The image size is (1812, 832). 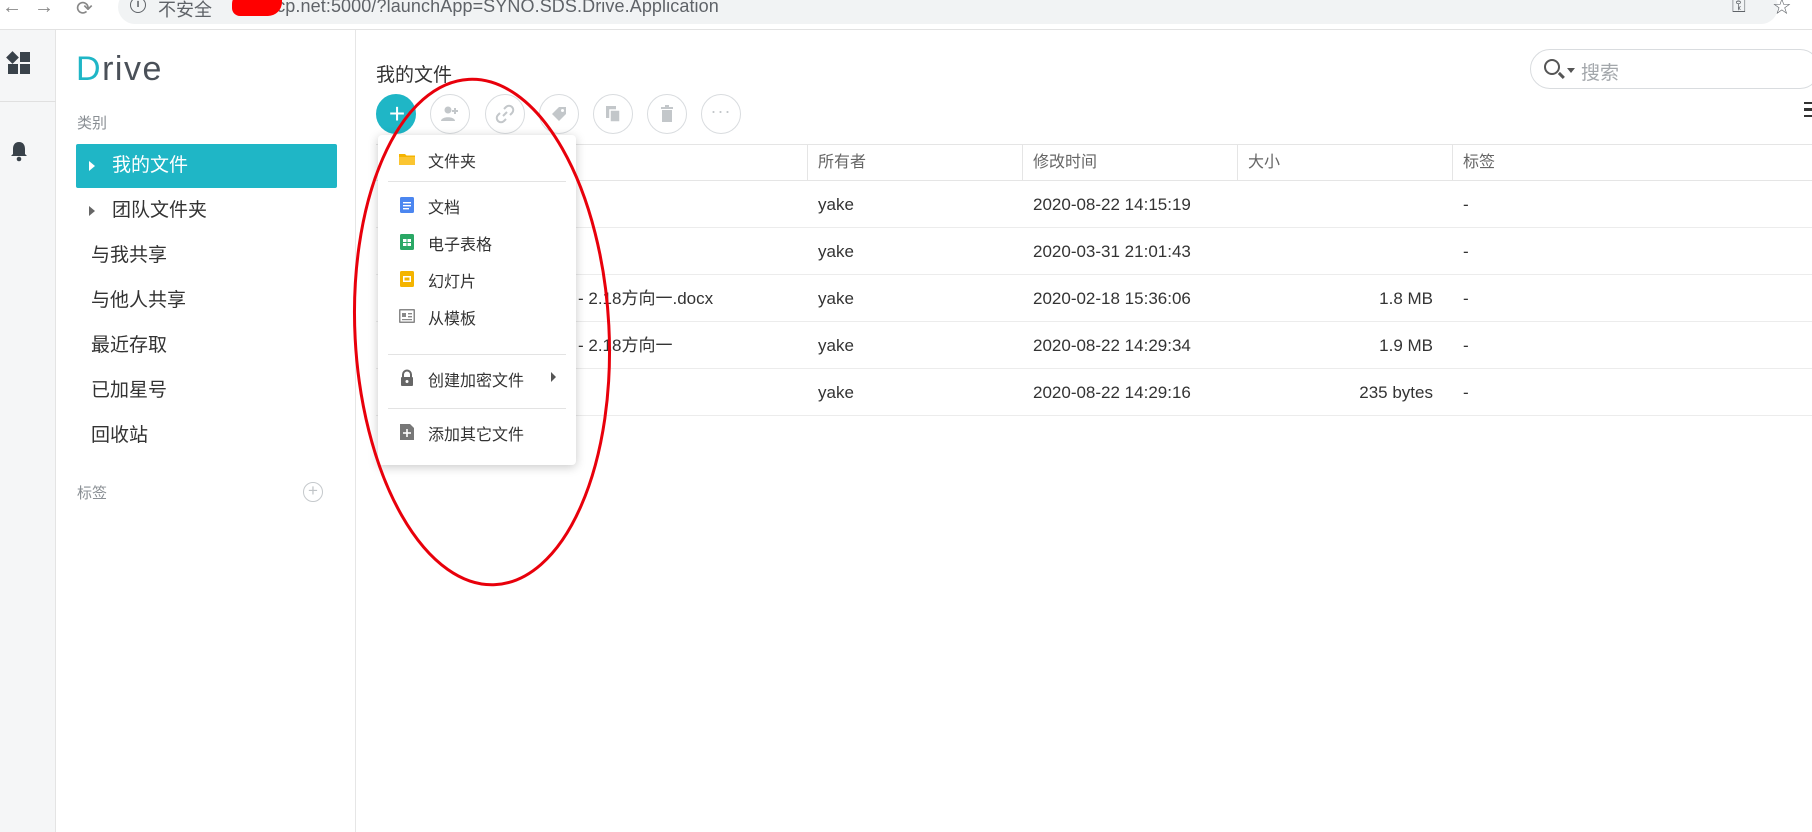 I want to click on spreadsheet-icon, so click(x=407, y=242).